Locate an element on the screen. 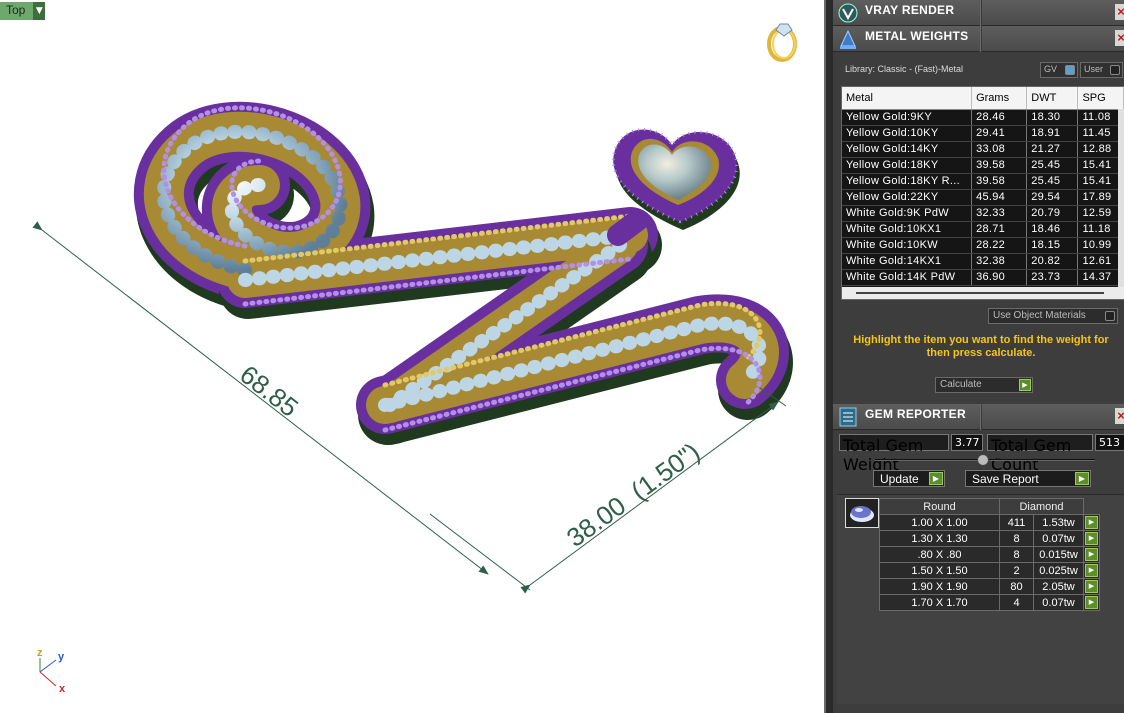 The height and width of the screenshot is (713, 1124). gem-shape-header: Round is located at coordinates (939, 506).